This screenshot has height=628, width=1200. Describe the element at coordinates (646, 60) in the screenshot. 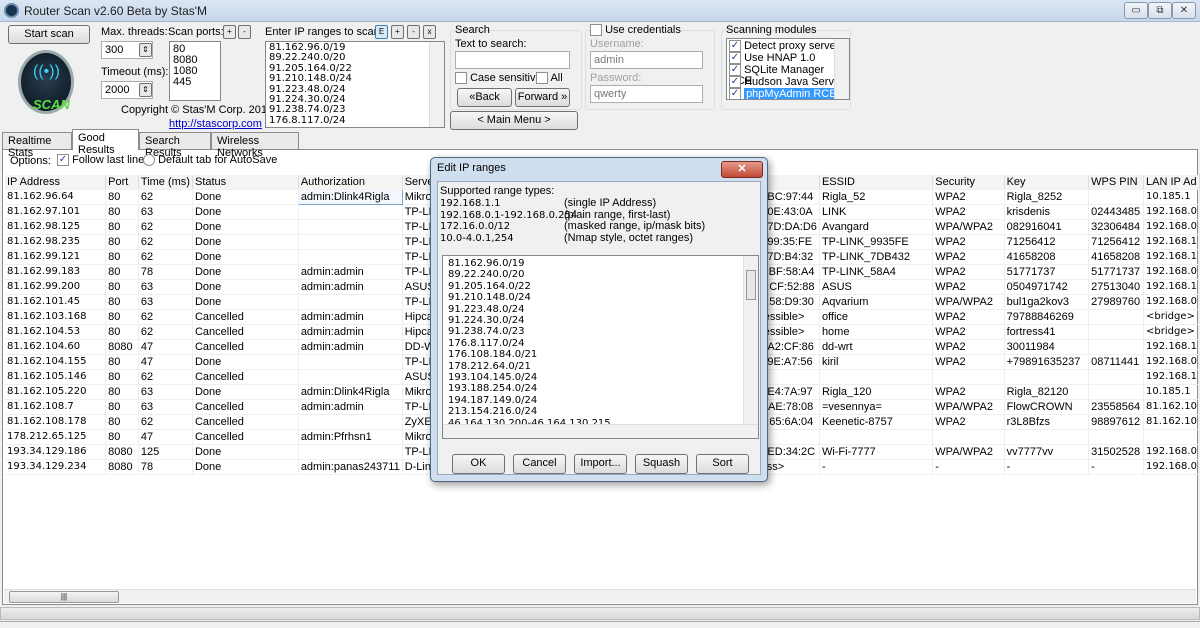

I see `username-input: admin` at that location.